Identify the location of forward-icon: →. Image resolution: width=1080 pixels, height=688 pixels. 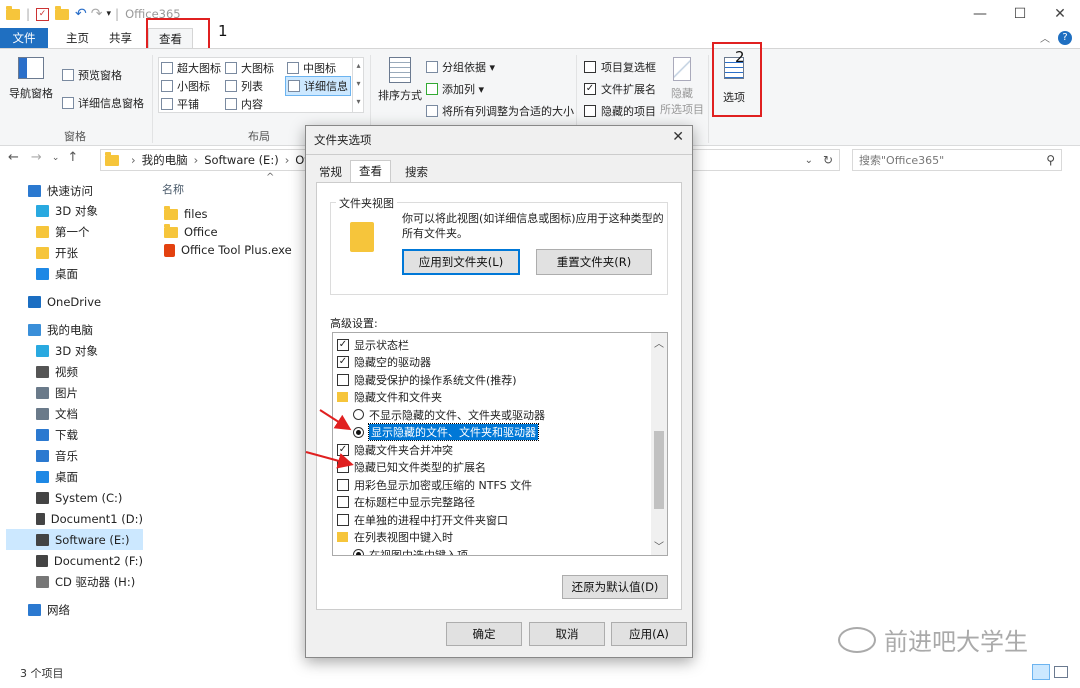
(36, 157).